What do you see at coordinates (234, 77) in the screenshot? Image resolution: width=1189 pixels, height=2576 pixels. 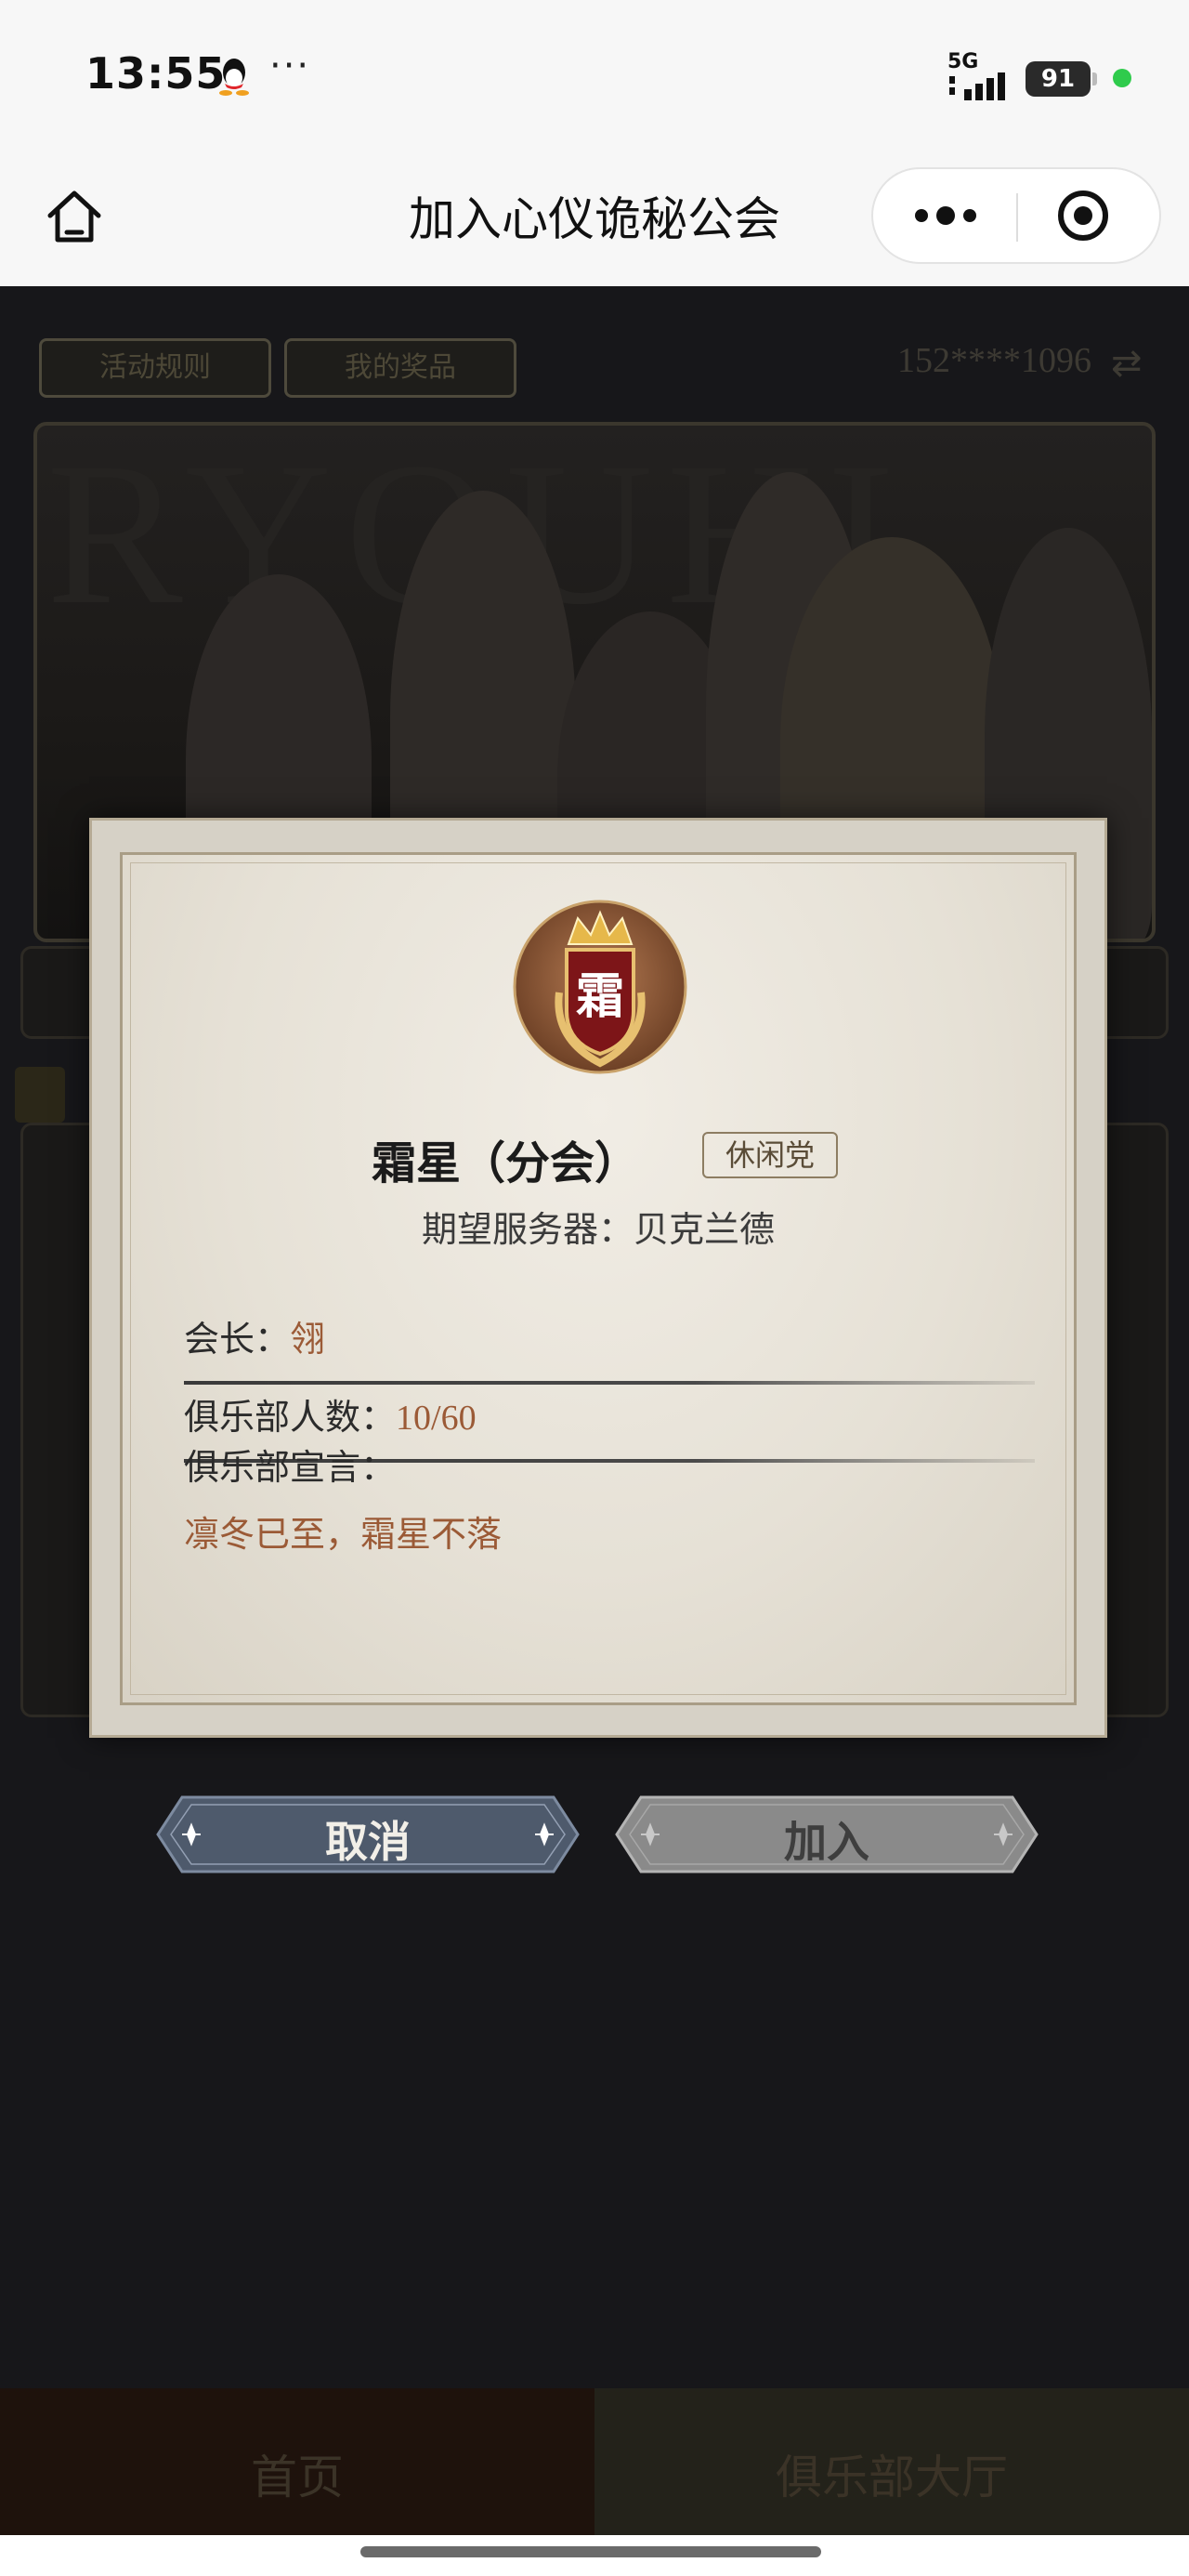 I see `qq-icon` at bounding box center [234, 77].